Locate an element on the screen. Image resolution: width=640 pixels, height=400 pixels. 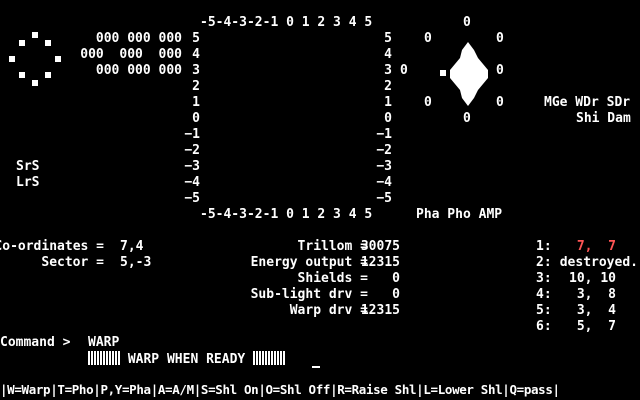
weapon-labels: Pha Pho AMP is located at coordinates (459, 214).